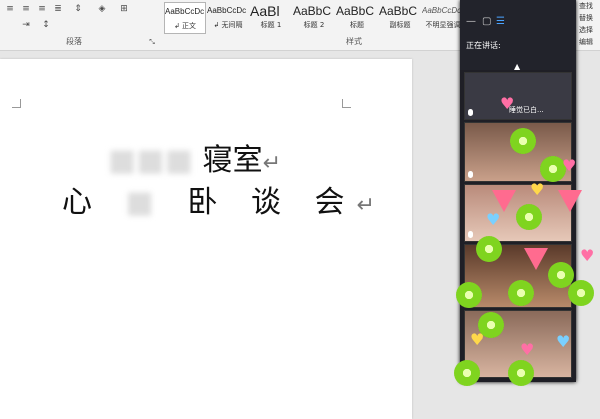  Describe the element at coordinates (78, 9) in the screenshot. I see `line-spacing-icon: ⇕` at that location.